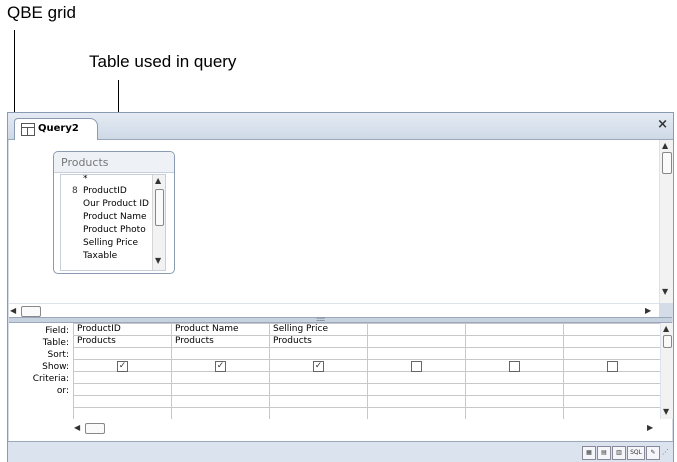 The image size is (677, 462). I want to click on table-title: Products, so click(85, 162).